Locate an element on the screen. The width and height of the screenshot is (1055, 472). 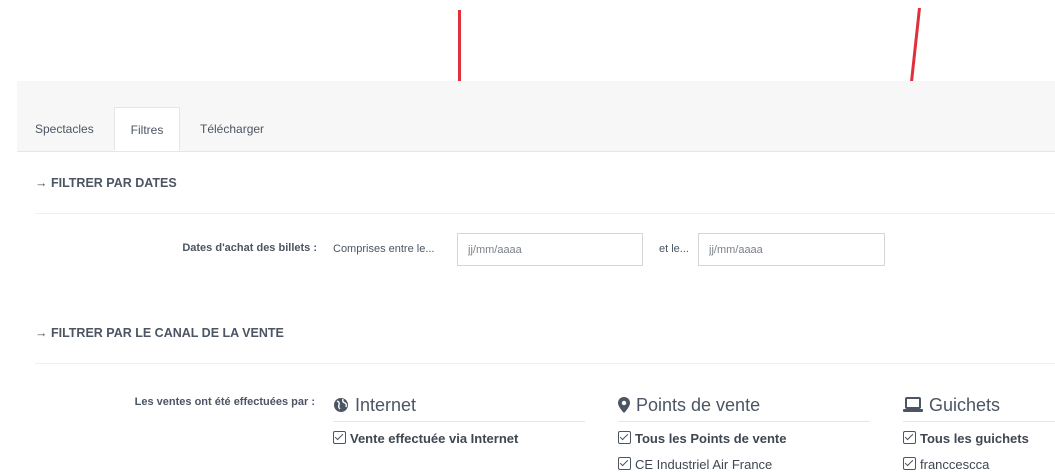
guichets-all-checkbox-row: Tous les guichets is located at coordinates (966, 438).